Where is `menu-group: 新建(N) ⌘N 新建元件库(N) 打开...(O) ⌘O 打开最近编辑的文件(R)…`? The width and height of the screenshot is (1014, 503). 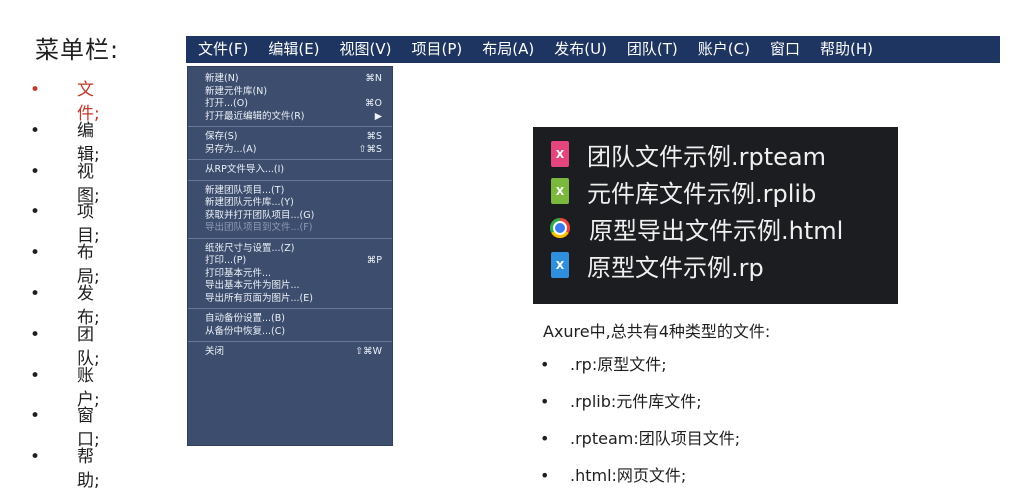
menu-group: 新建(N) ⌘N 新建元件库(N) 打开...(O) ⌘O 打开最近编辑的文件(R)… is located at coordinates (290, 100).